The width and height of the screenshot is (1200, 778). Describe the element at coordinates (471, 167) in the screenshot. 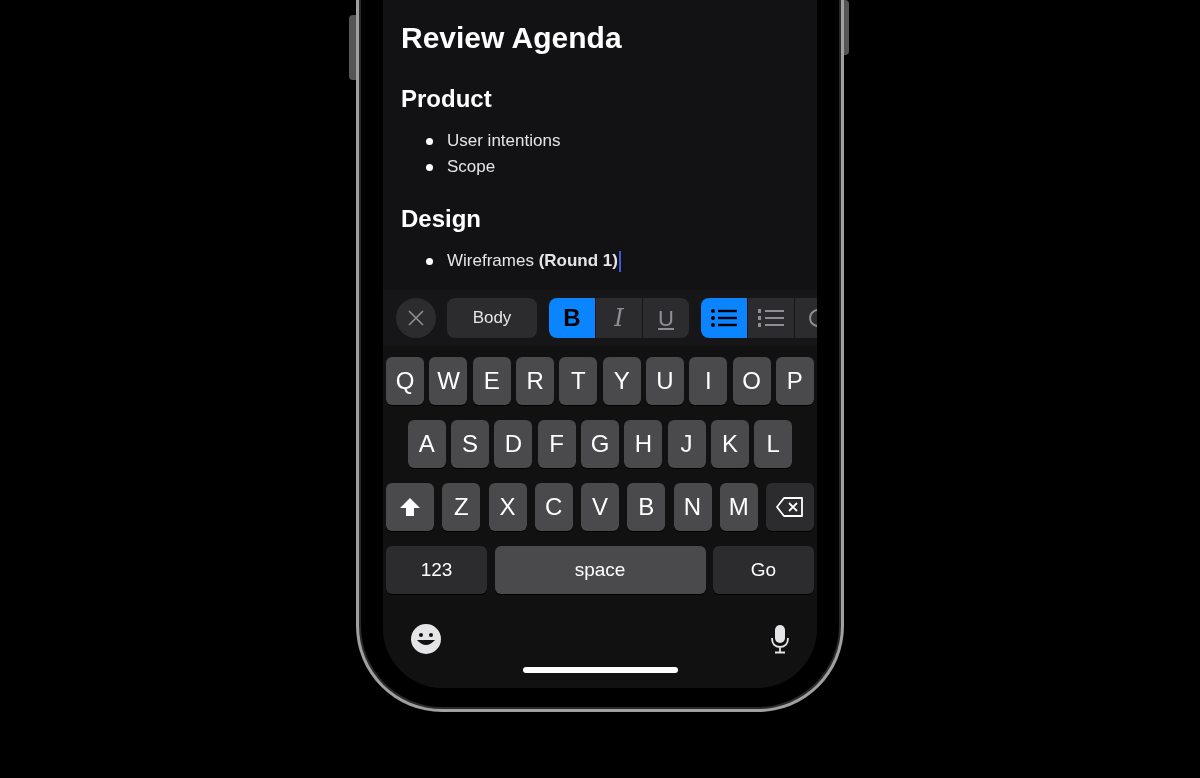

I see `list-item-text: Scope` at that location.